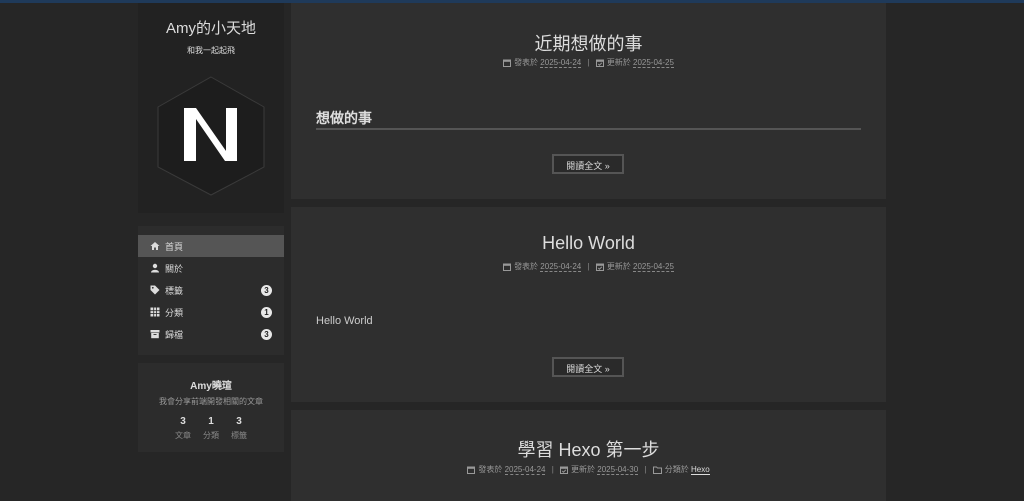 The height and width of the screenshot is (501, 1024). I want to click on author-description: 我會分享前端開發相關的文章, so click(211, 401).